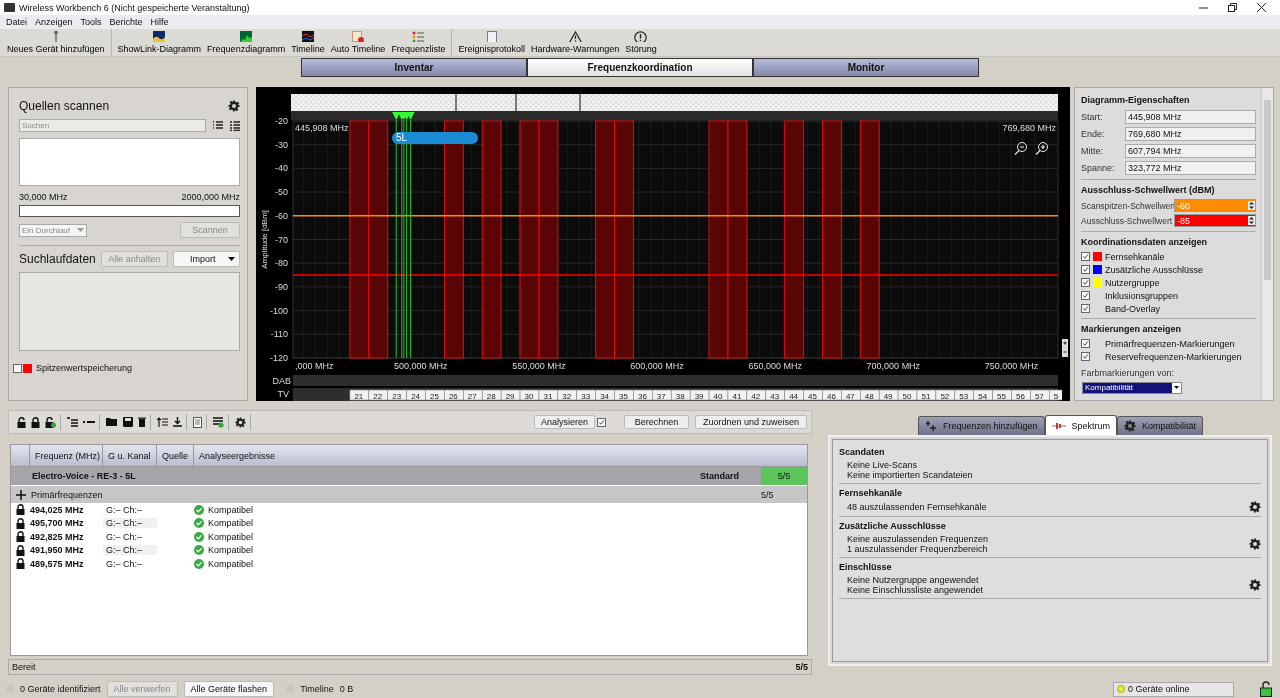 The width and height of the screenshot is (1280, 698). Describe the element at coordinates (397, 395) in the screenshot. I see `tv-channel-cell: 23` at that location.